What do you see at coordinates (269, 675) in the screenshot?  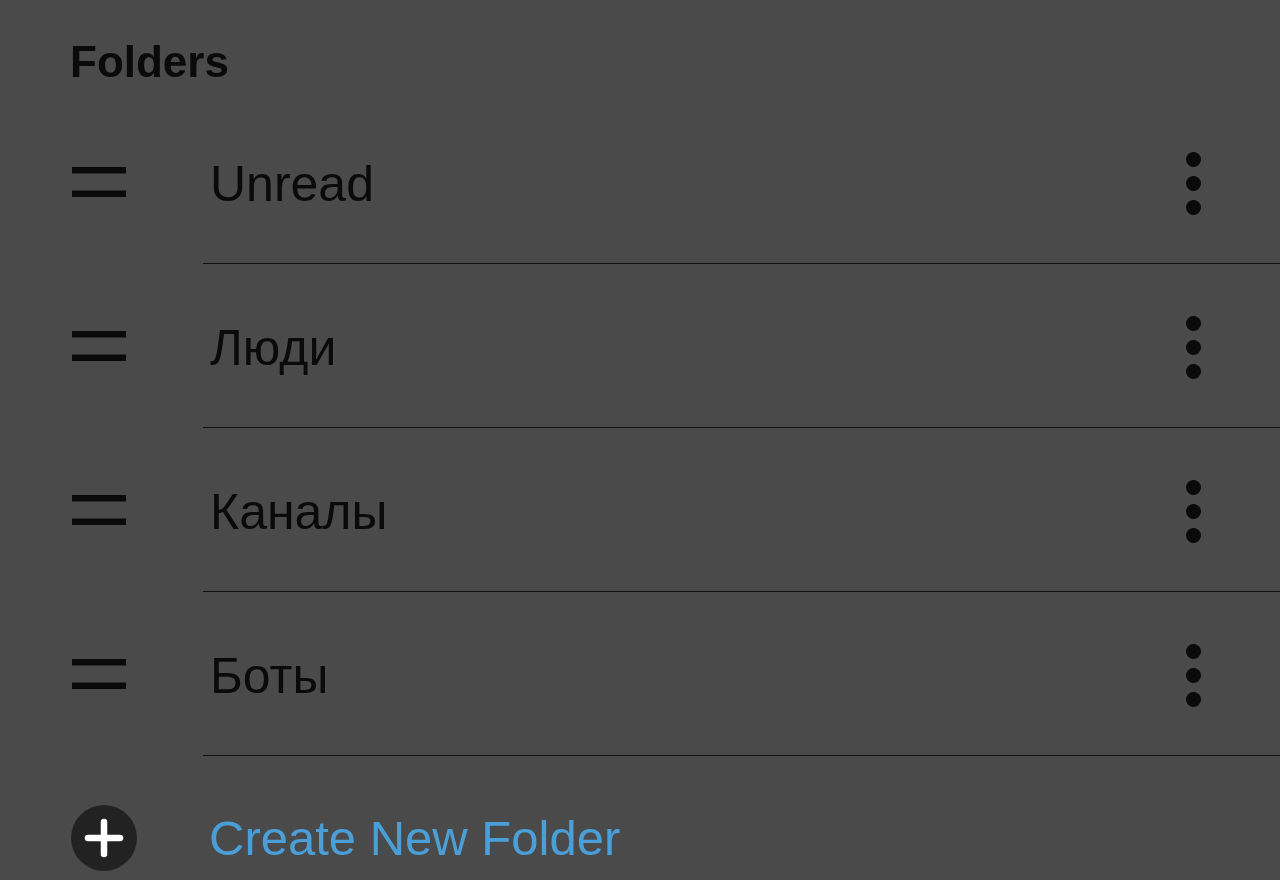 I see `folder-name: Боты` at bounding box center [269, 675].